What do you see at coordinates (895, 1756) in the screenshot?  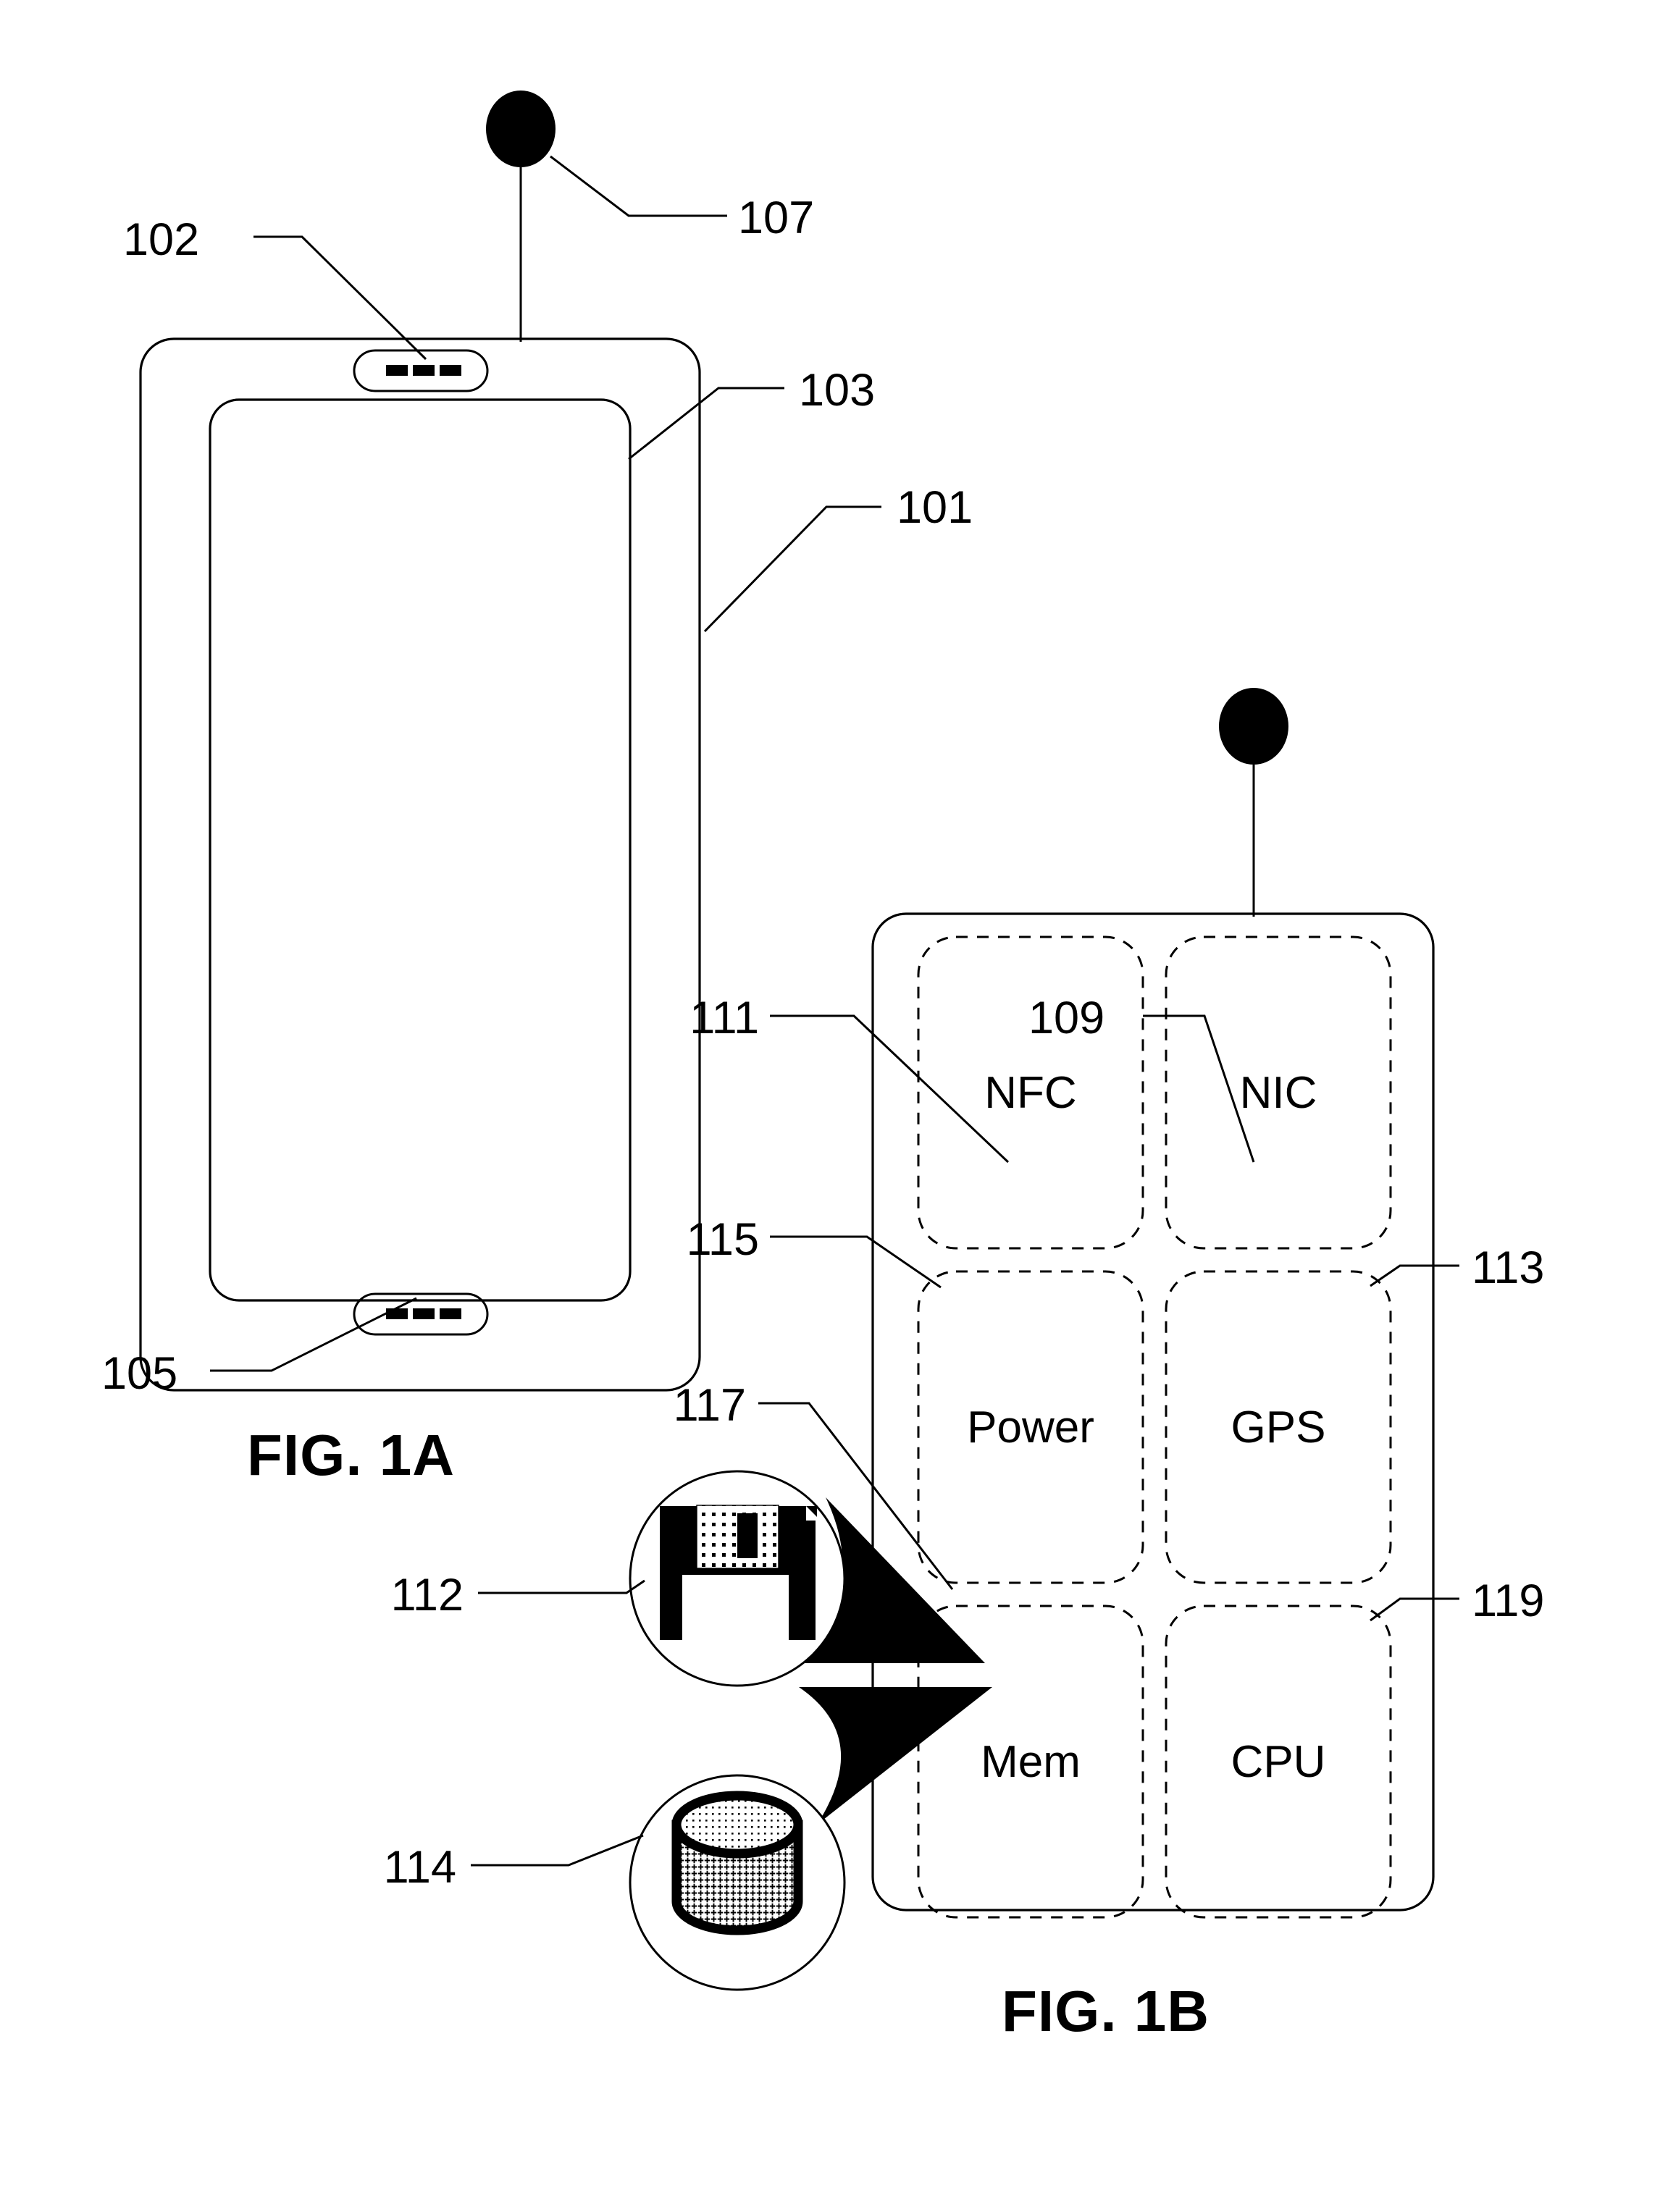 I see `callout-wedge-lower` at bounding box center [895, 1756].